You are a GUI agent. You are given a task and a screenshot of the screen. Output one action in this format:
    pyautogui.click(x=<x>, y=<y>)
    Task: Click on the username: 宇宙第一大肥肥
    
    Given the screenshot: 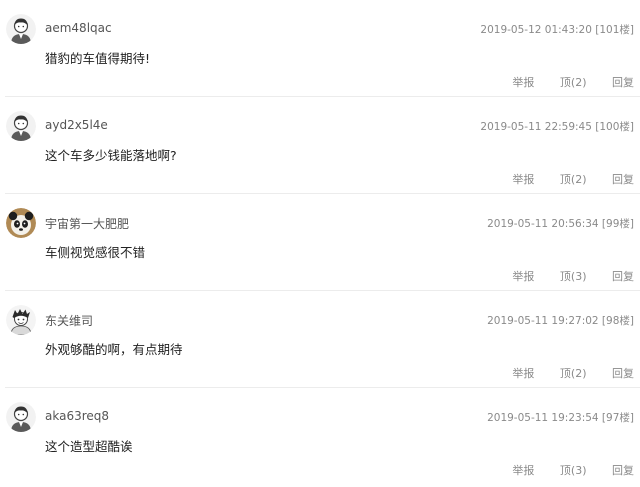 What is the action you would take?
    pyautogui.click(x=87, y=223)
    